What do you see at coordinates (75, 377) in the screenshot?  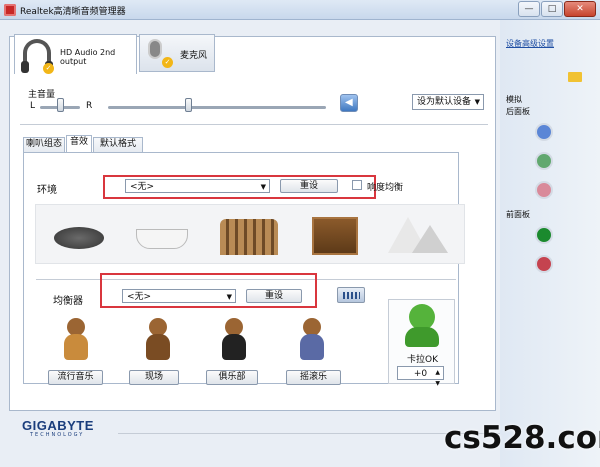 I see `eq-preset-pop-button: 流行音乐` at bounding box center [75, 377].